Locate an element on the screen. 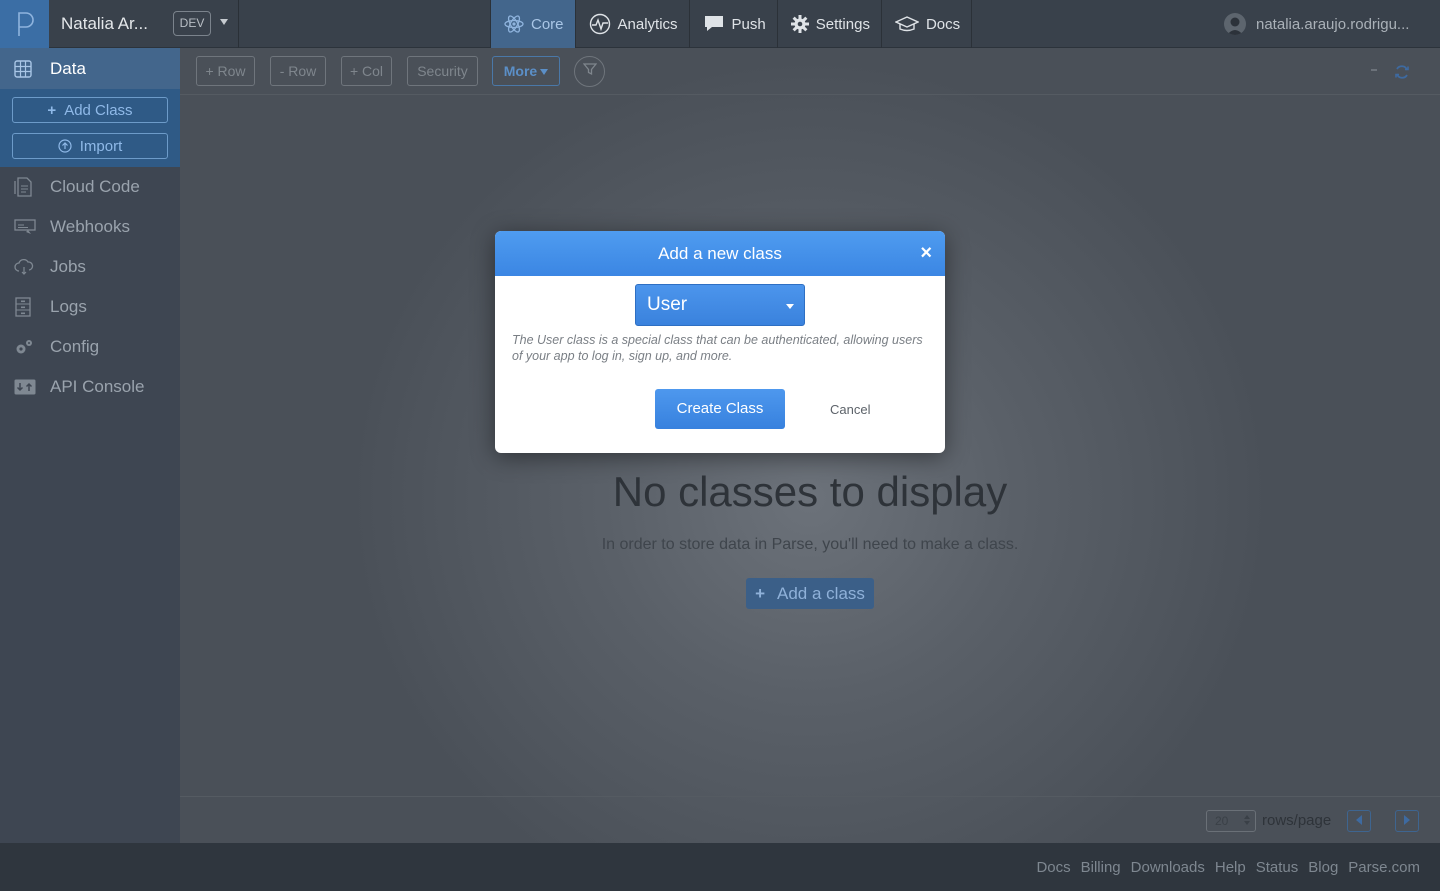  next-page-button is located at coordinates (1407, 821).